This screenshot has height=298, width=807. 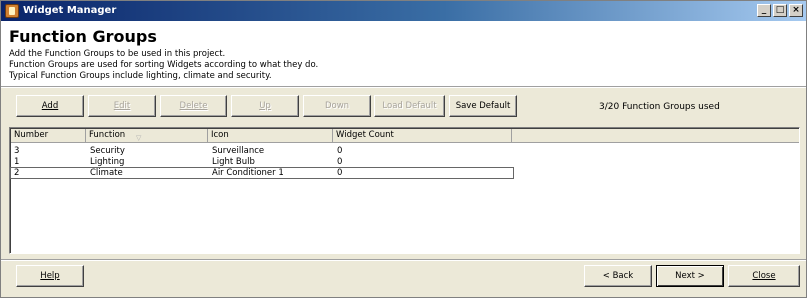 I want to click on footer-divider, so click(x=403, y=260).